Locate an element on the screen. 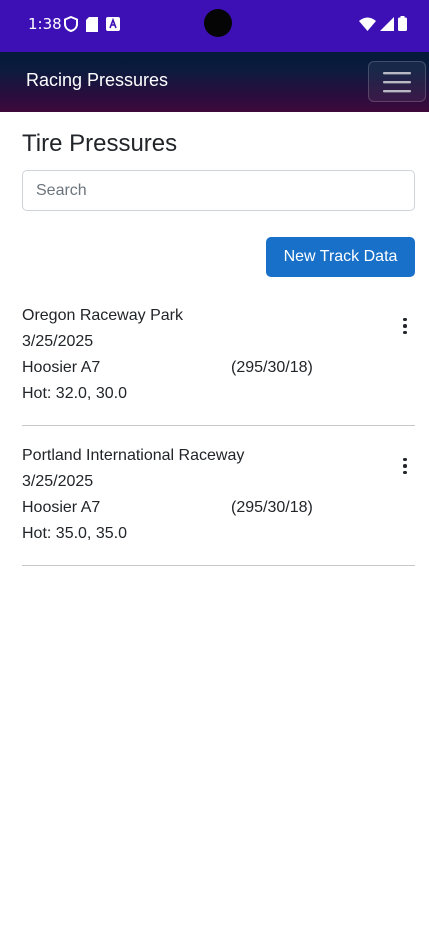 The height and width of the screenshot is (939, 429). camera-cutout is located at coordinates (218, 23).